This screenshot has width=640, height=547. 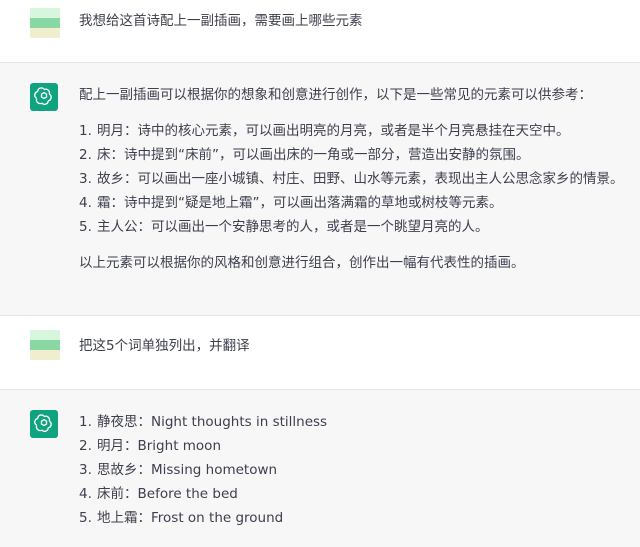 What do you see at coordinates (291, 203) in the screenshot?
I see `list-item: 4. 霜：诗中提到“疑是地上霜”，可以画出落满霜的草地或树枝等元素。` at bounding box center [291, 203].